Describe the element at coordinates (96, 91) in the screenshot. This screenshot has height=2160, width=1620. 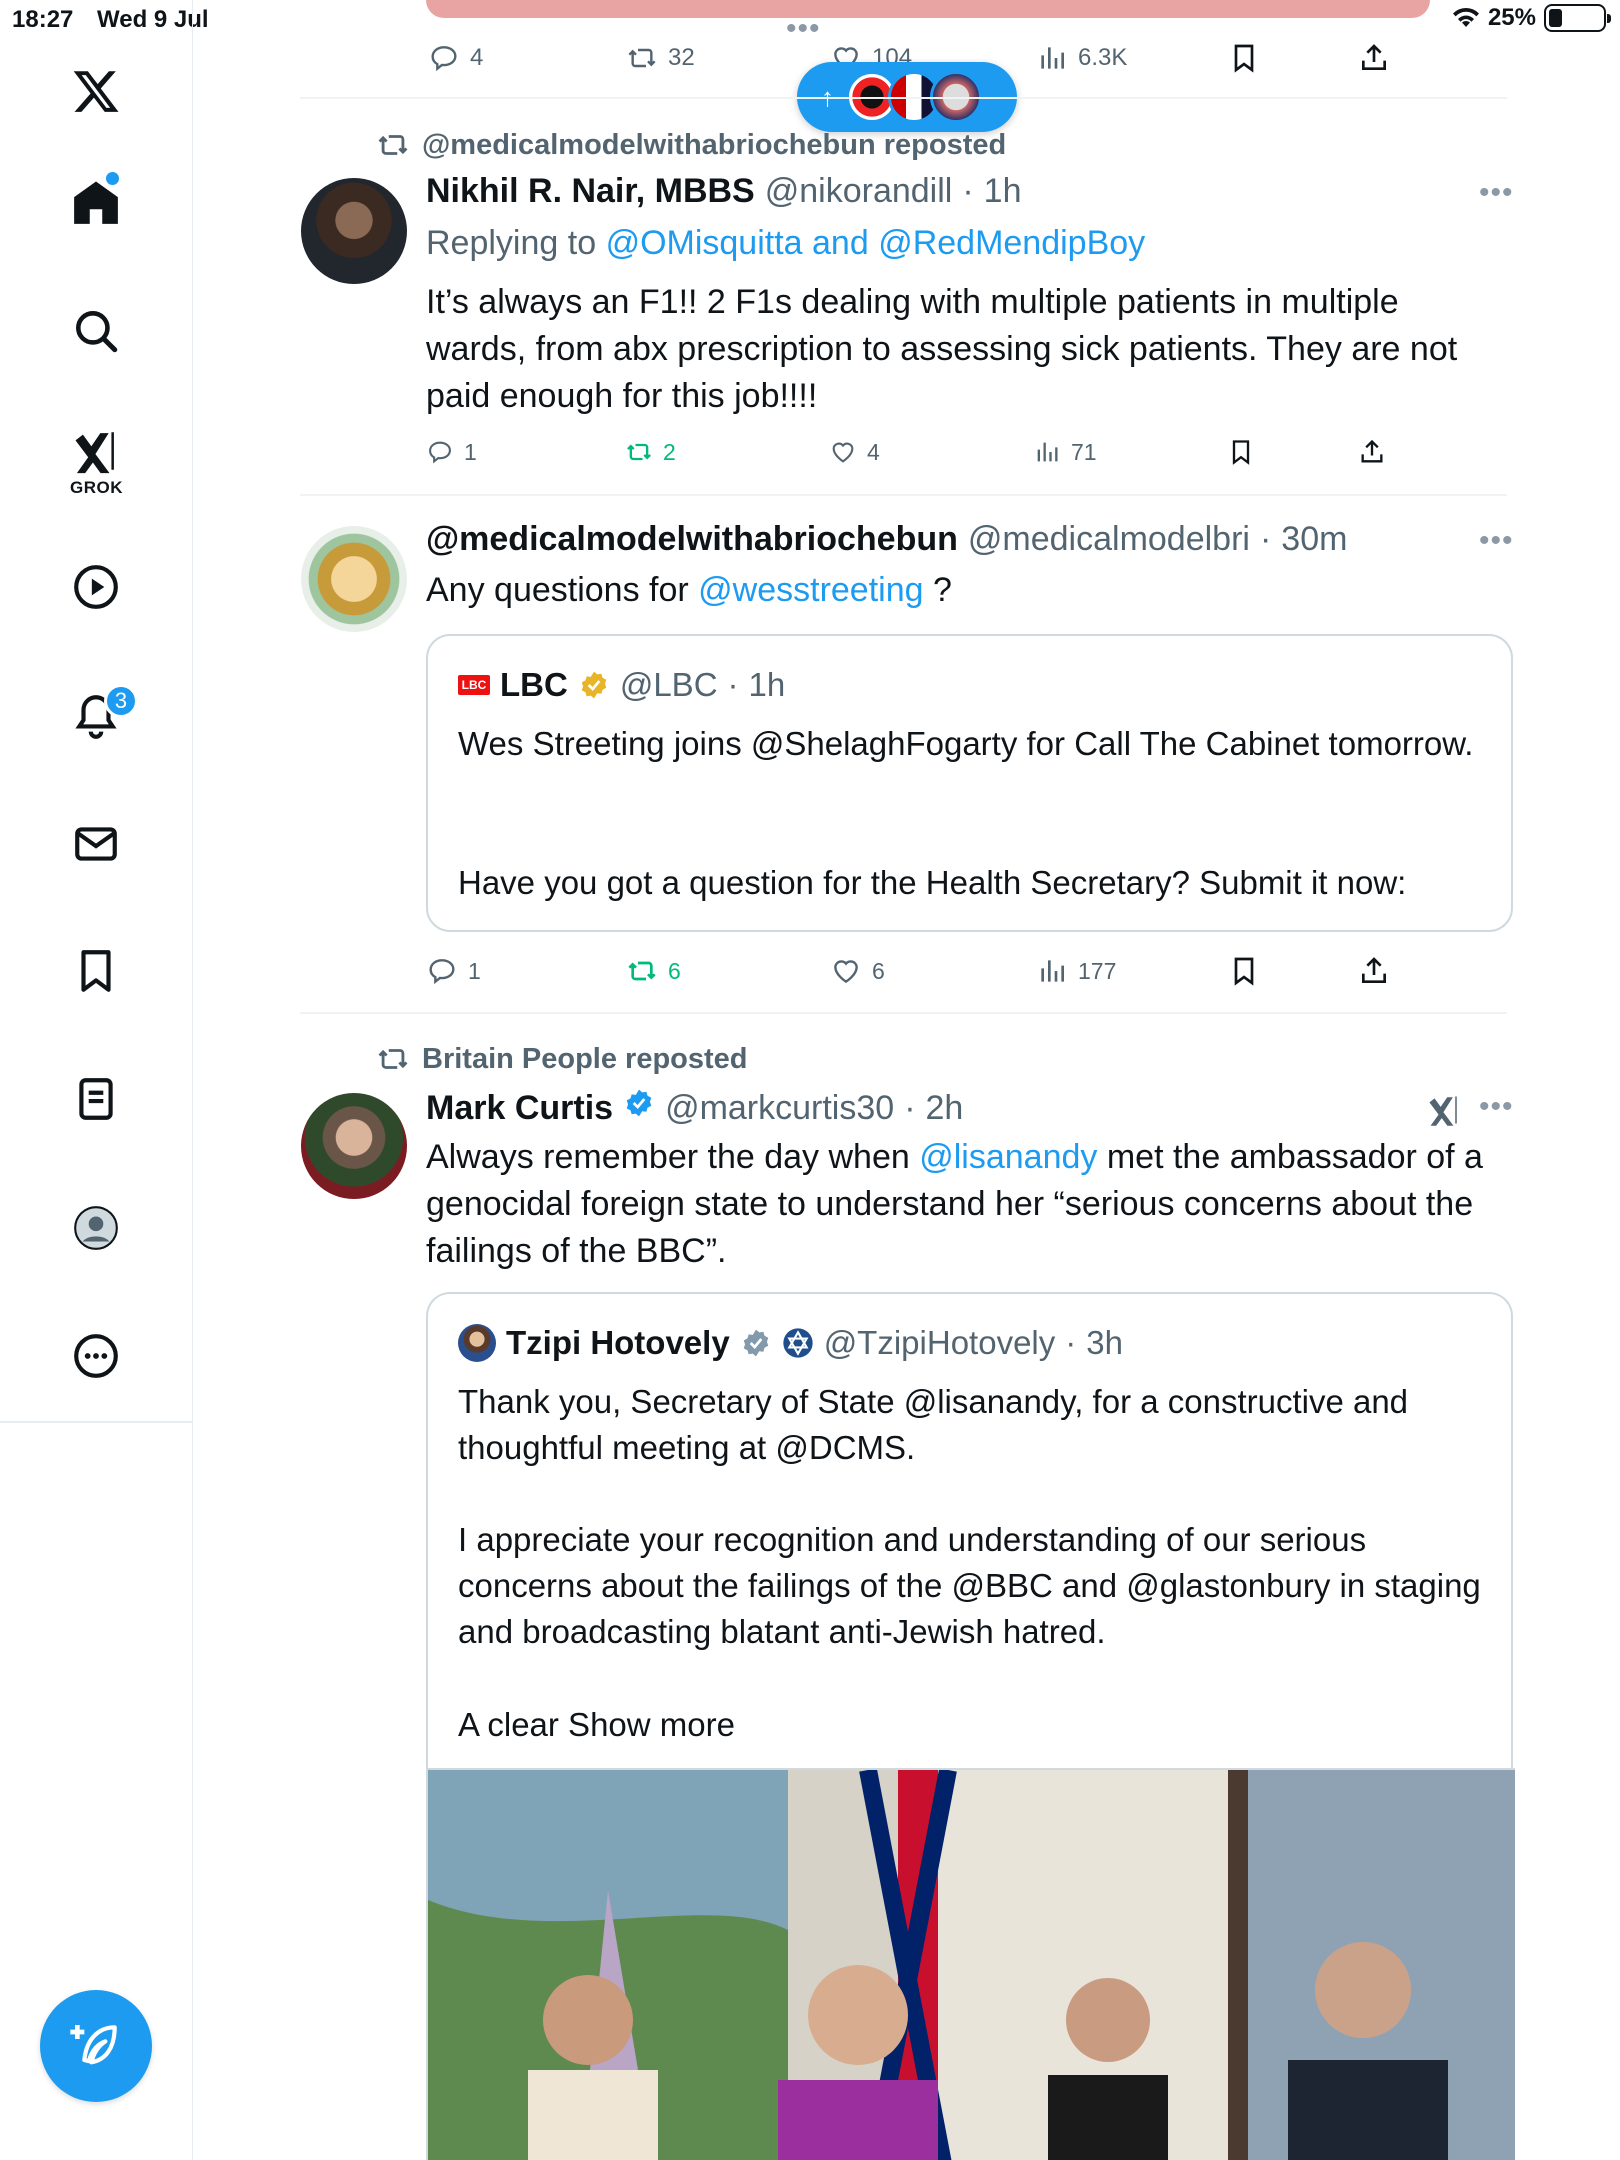
I see `x-logo-icon` at that location.